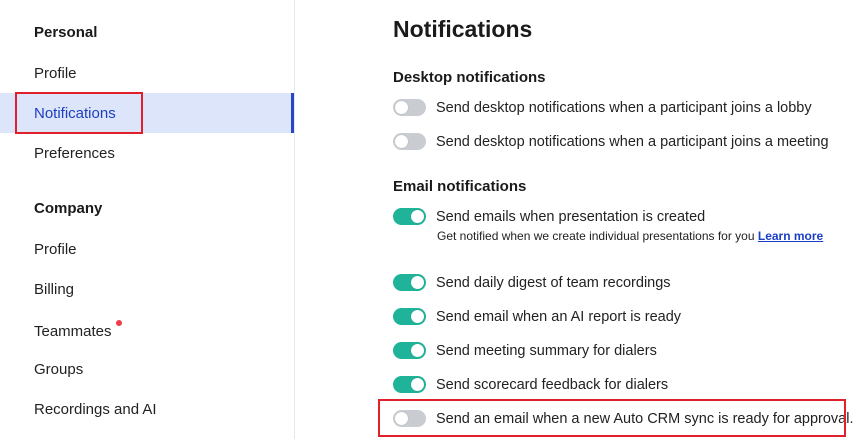 The image size is (857, 439). Describe the element at coordinates (147, 331) in the screenshot. I see `sidebar-item-teammates: Teammates` at that location.